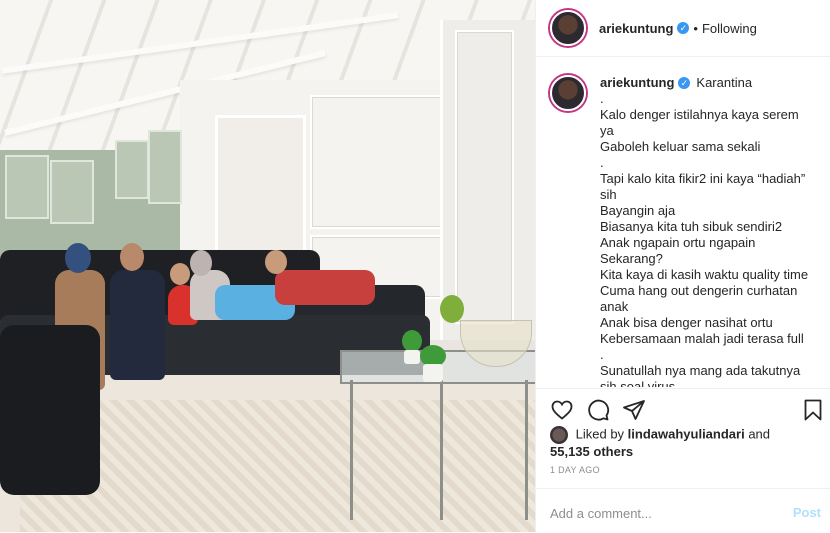 This screenshot has height=533, width=830. What do you see at coordinates (575, 470) in the screenshot?
I see `post-timestamp: 1 DAY AGO` at bounding box center [575, 470].